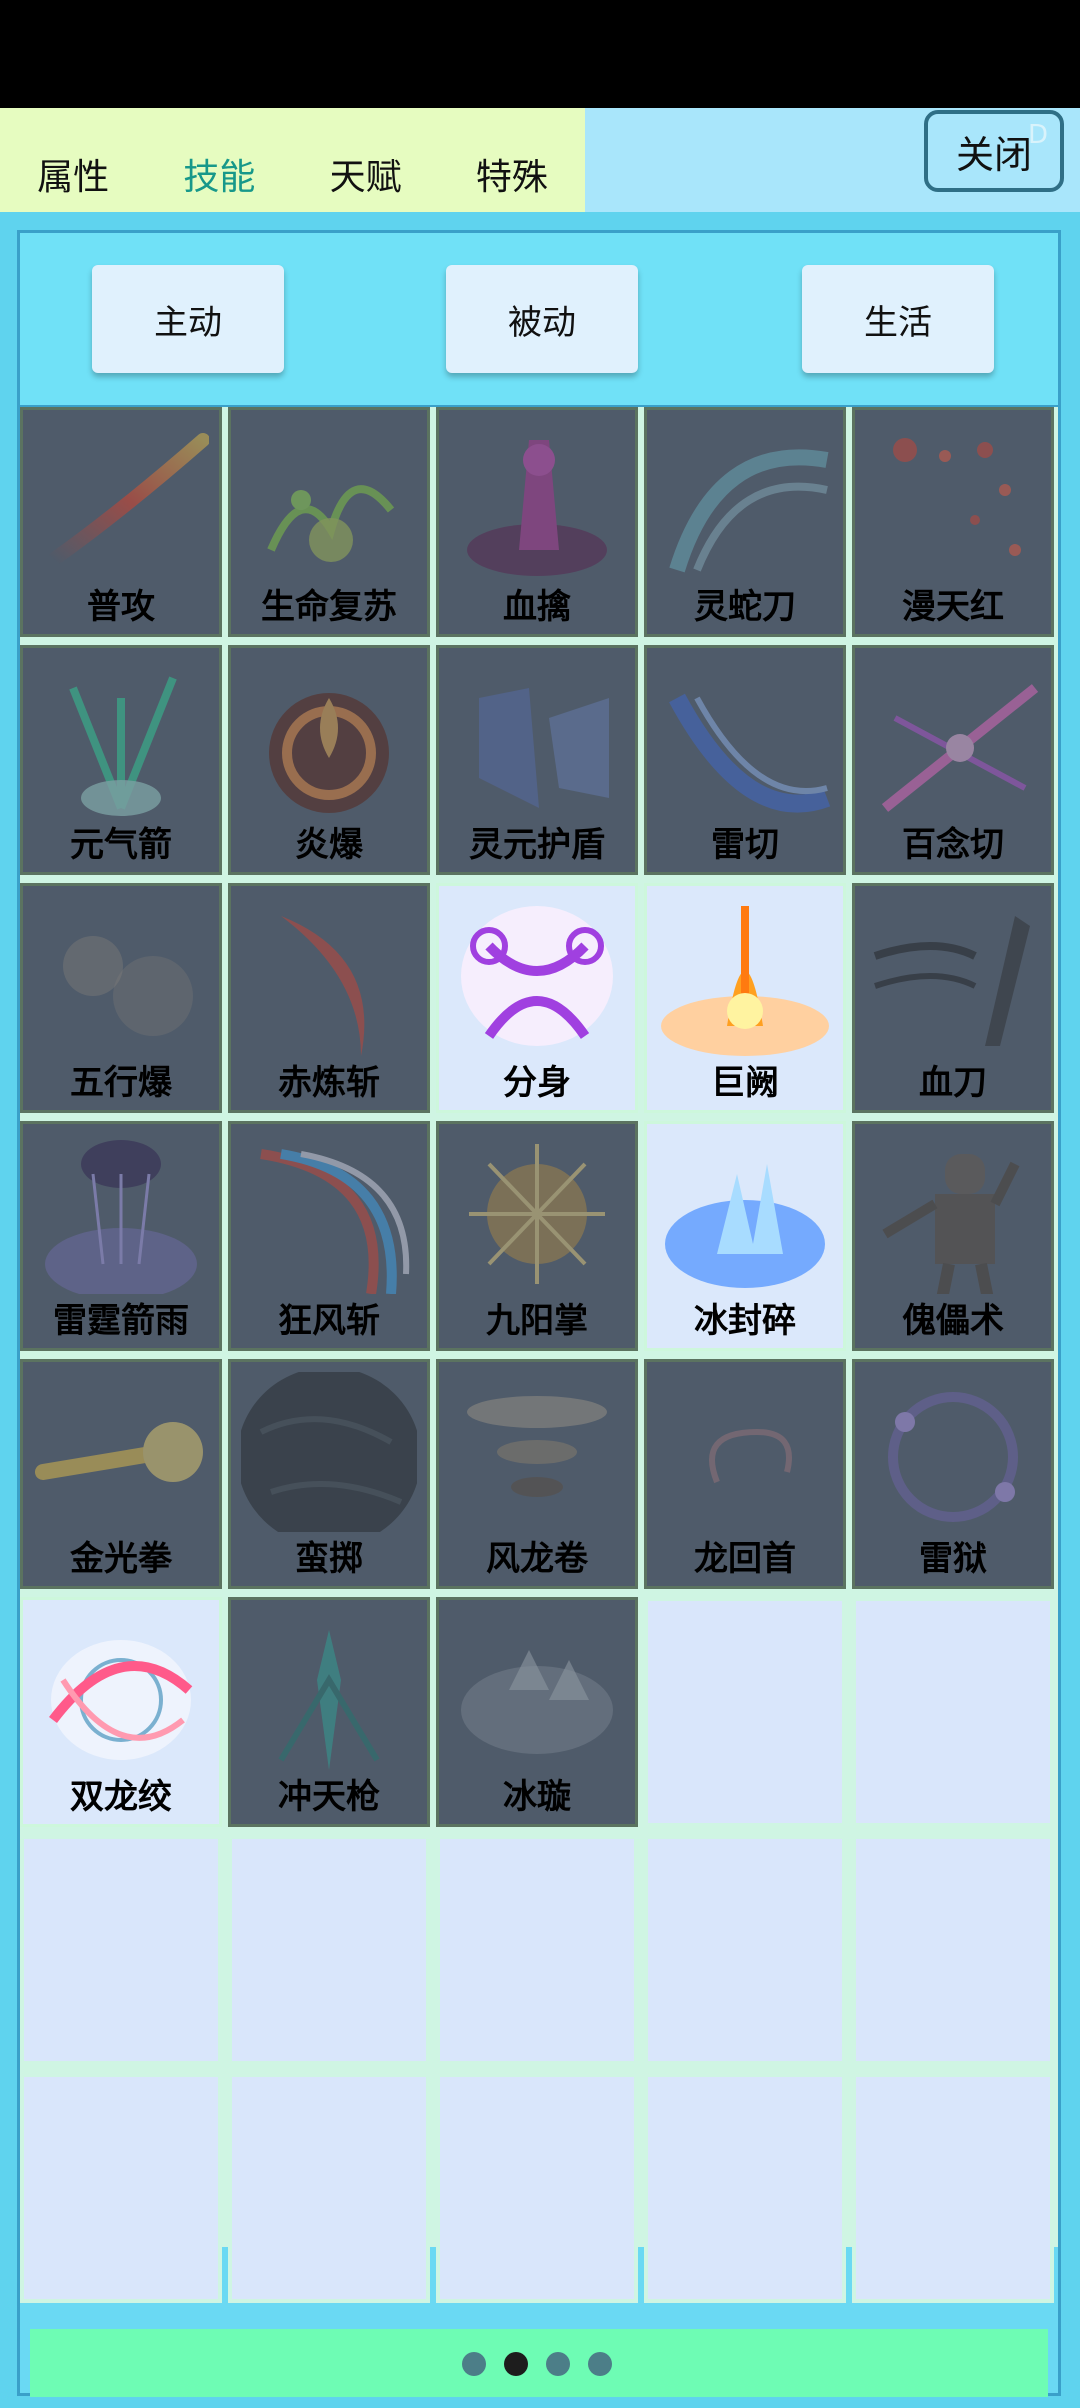  I want to click on skill-slot: 双龙绞, so click(121, 1712).